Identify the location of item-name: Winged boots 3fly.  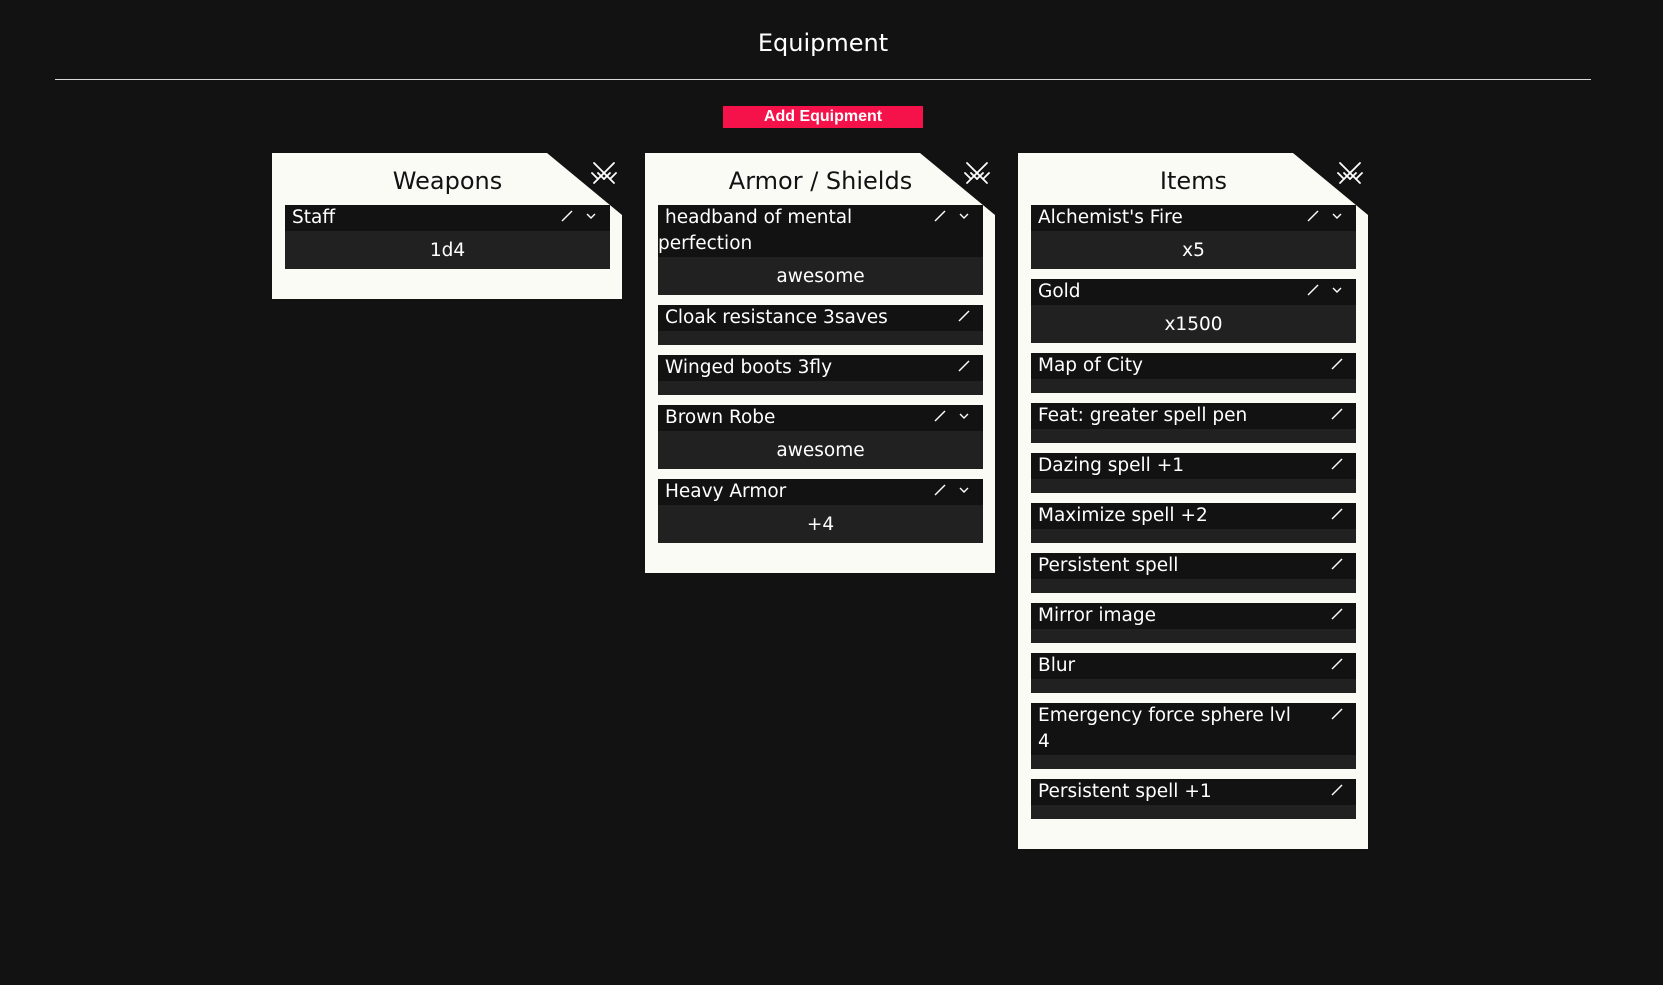
(749, 367).